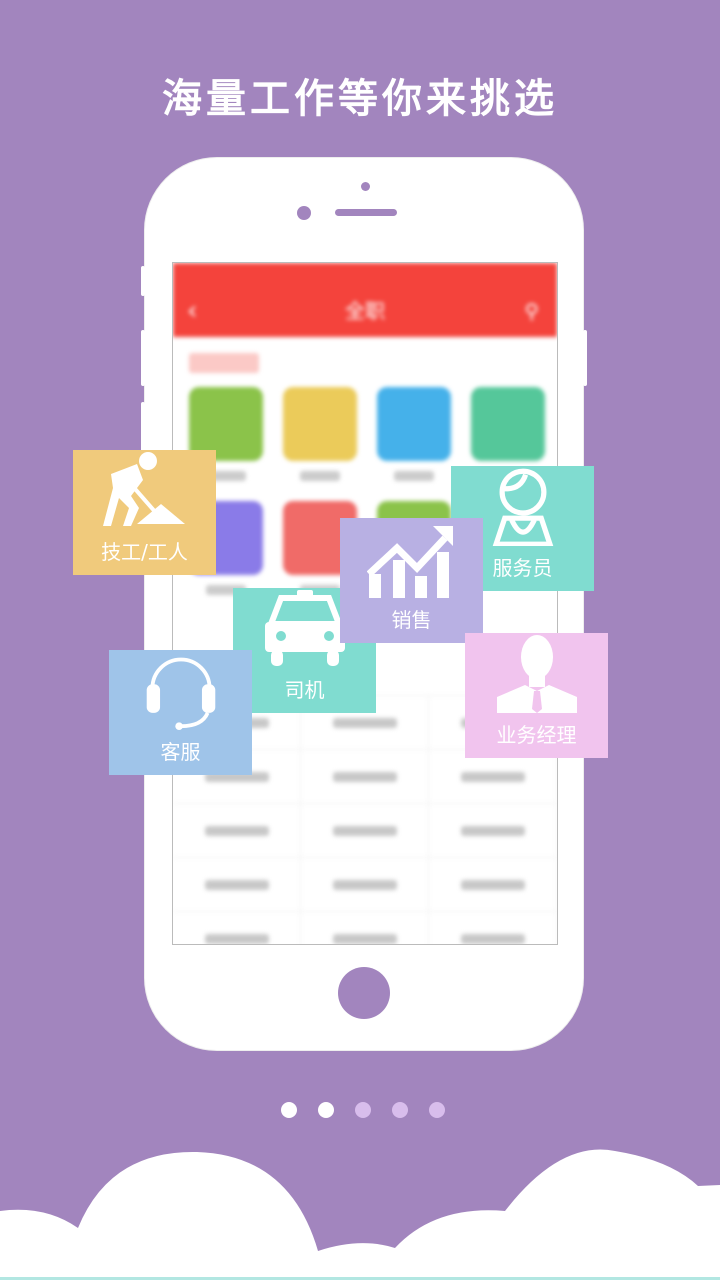  What do you see at coordinates (366, 212) in the screenshot?
I see `phone-speaker` at bounding box center [366, 212].